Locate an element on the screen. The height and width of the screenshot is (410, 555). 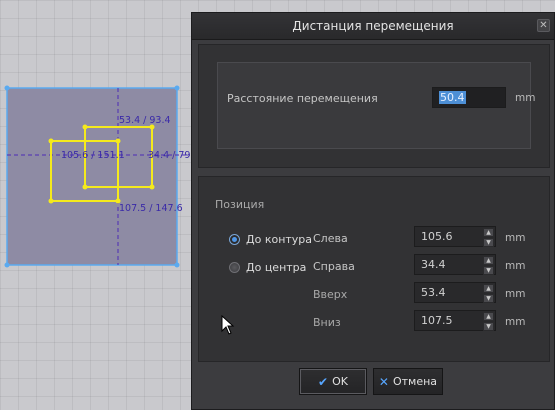
ok-button-label: OK is located at coordinates (340, 381).